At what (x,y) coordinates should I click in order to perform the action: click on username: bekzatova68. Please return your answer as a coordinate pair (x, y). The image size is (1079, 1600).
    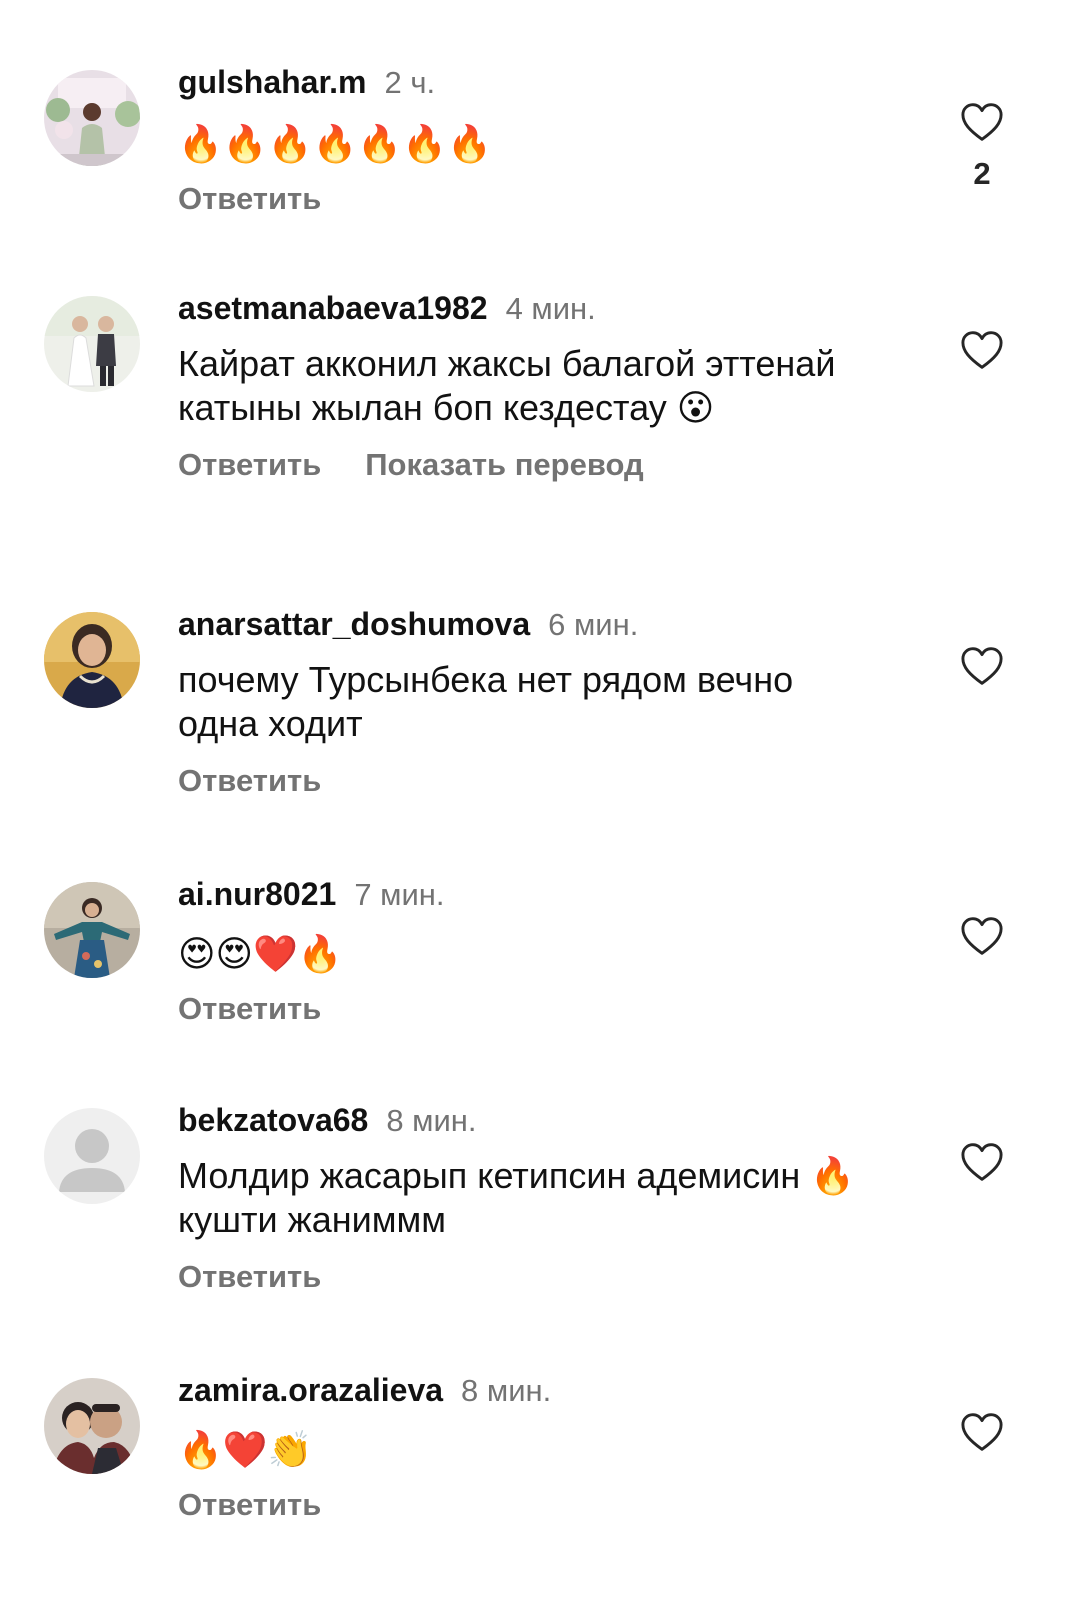
    Looking at the image, I should click on (273, 1120).